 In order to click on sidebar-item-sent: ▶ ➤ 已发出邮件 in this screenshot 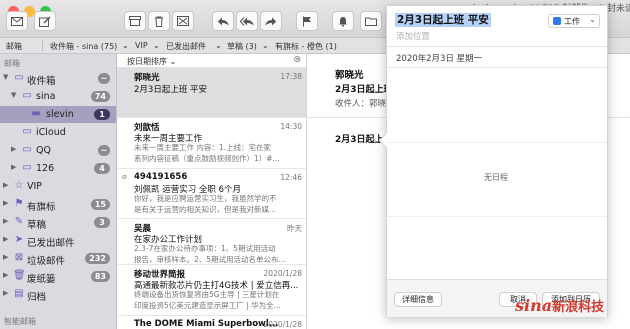, I will do `click(58, 240)`.